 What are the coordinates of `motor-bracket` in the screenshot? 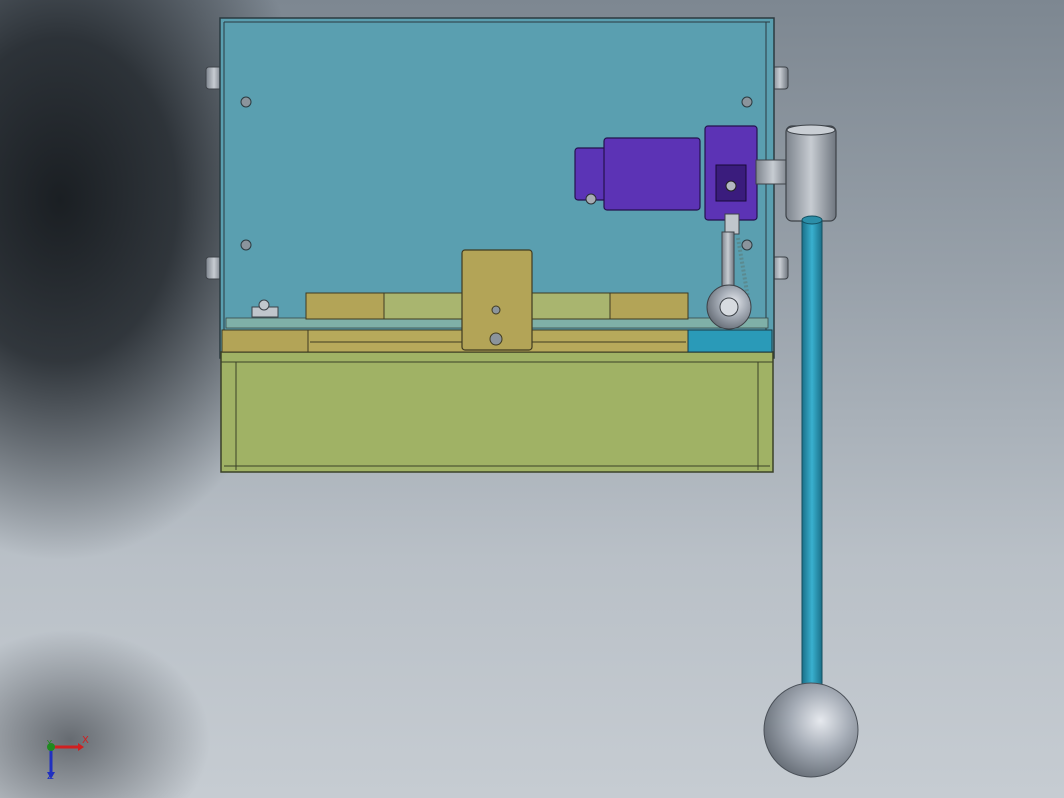 It's located at (747, 173).